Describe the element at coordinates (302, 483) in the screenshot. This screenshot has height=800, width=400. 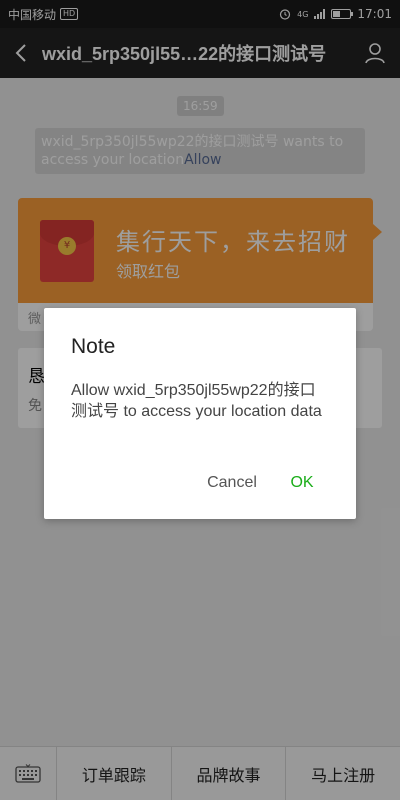
I see `ok-button: OK` at that location.